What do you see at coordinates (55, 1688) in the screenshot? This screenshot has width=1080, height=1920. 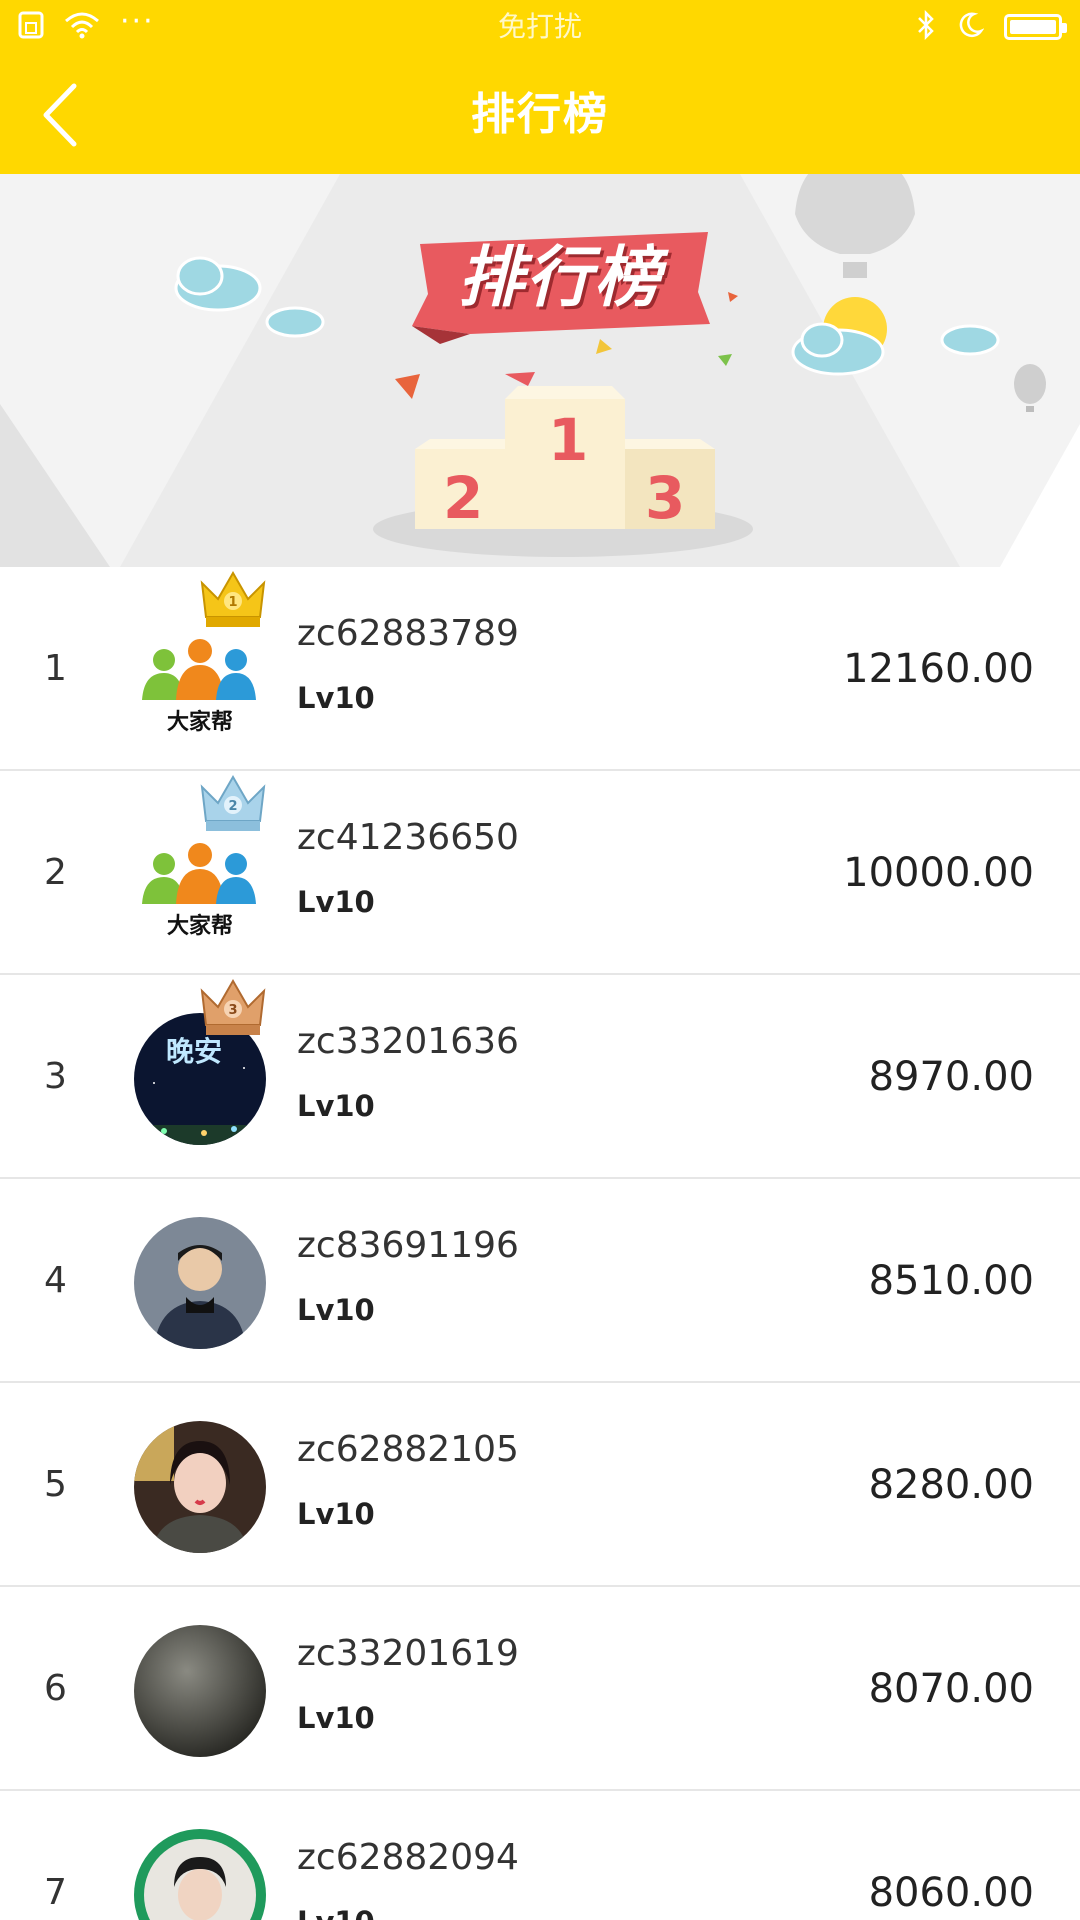 I see `rank-number: 6` at bounding box center [55, 1688].